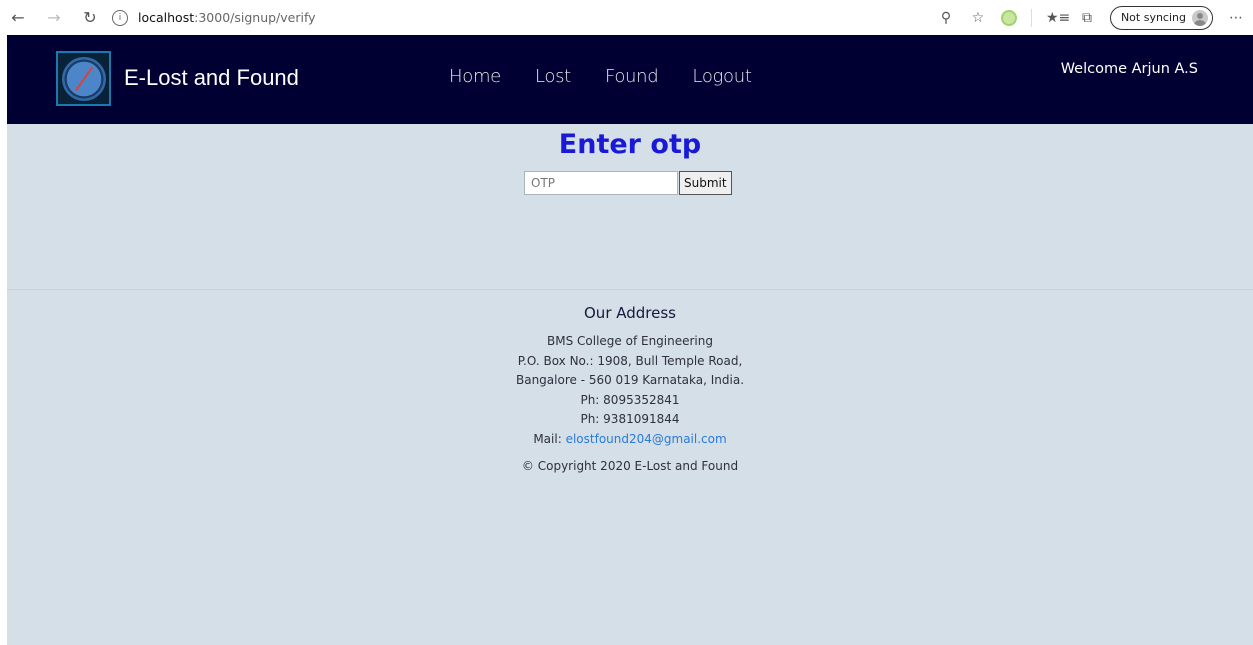  I want to click on copyright-text: © Copyright 2020 E-Lost and Found, so click(630, 466).